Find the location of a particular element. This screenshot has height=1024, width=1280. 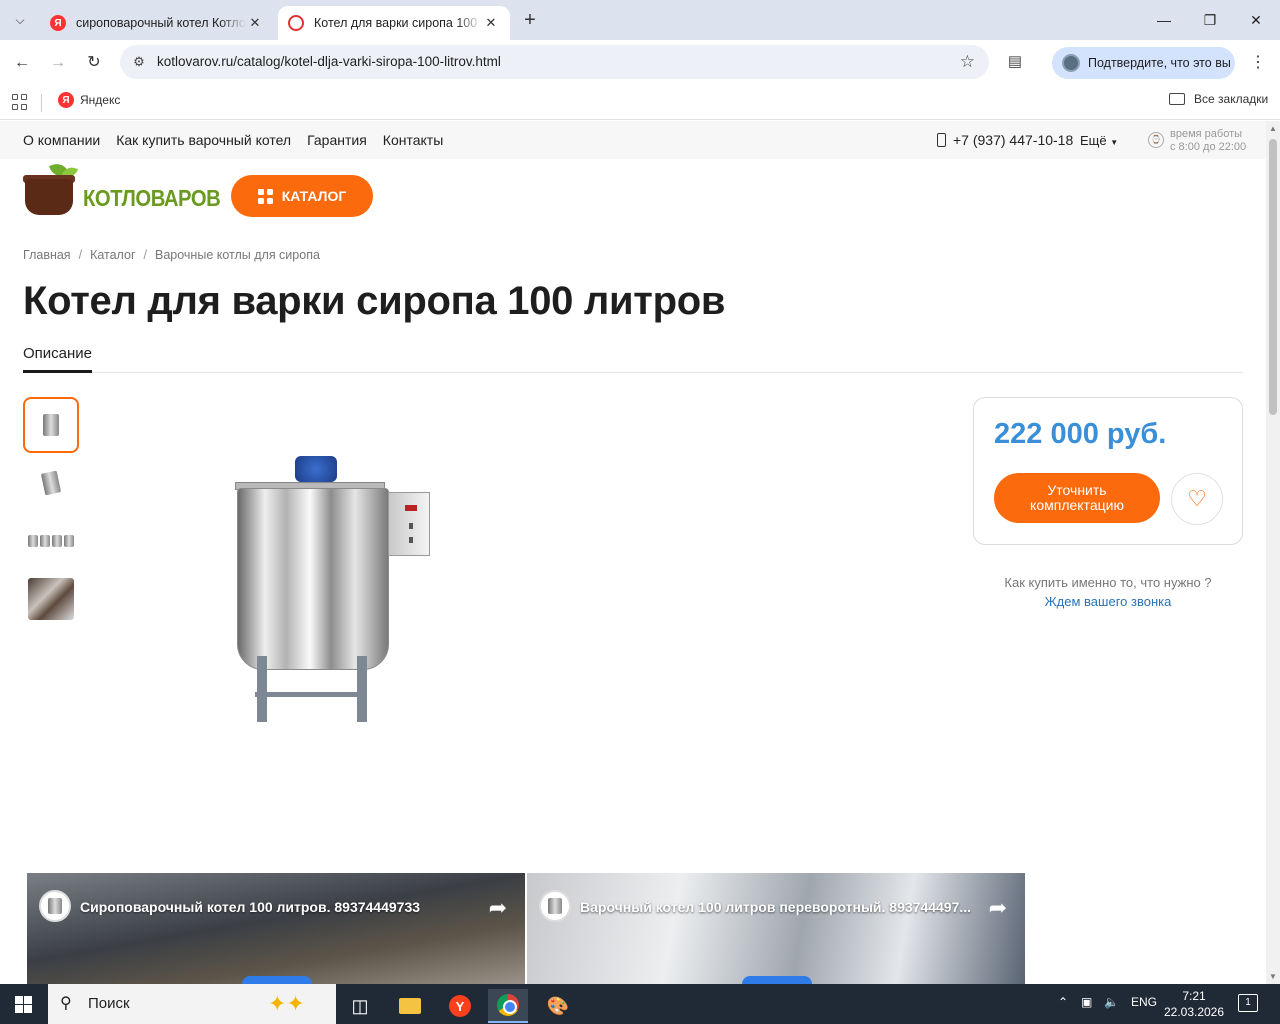

browser-menu-icon: ⋮ is located at coordinates (1258, 63).